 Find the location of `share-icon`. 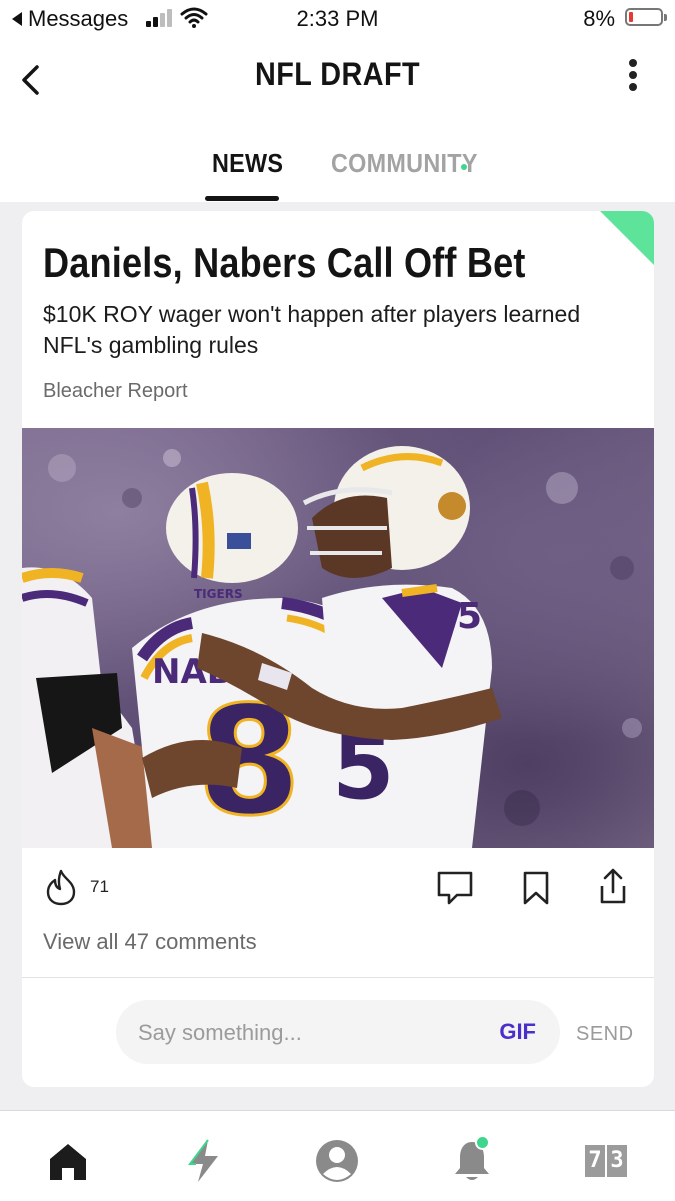

share-icon is located at coordinates (613, 886).